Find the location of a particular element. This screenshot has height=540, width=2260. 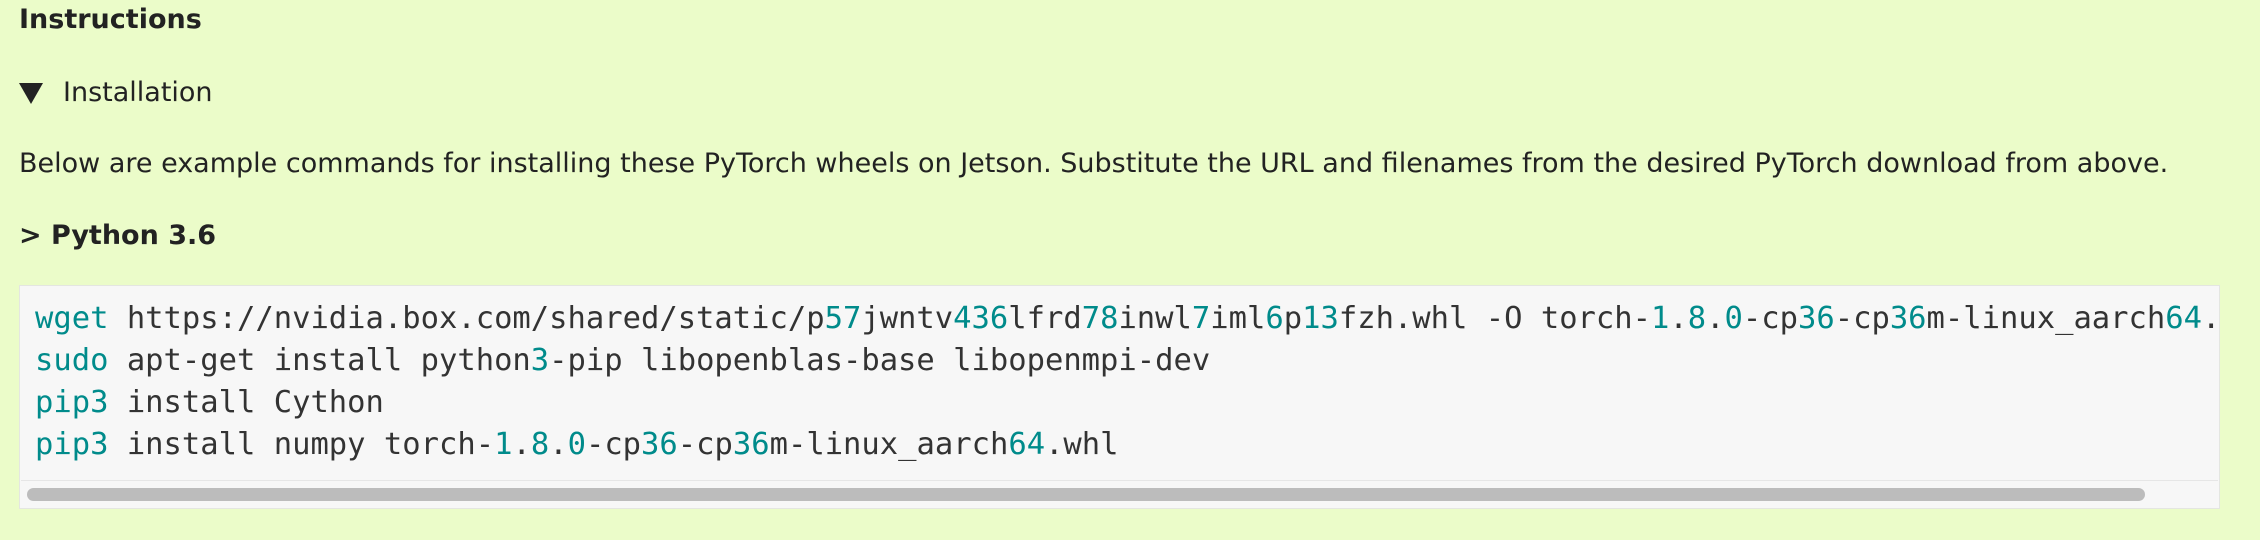

code-text: inwl is located at coordinates (1155, 318).